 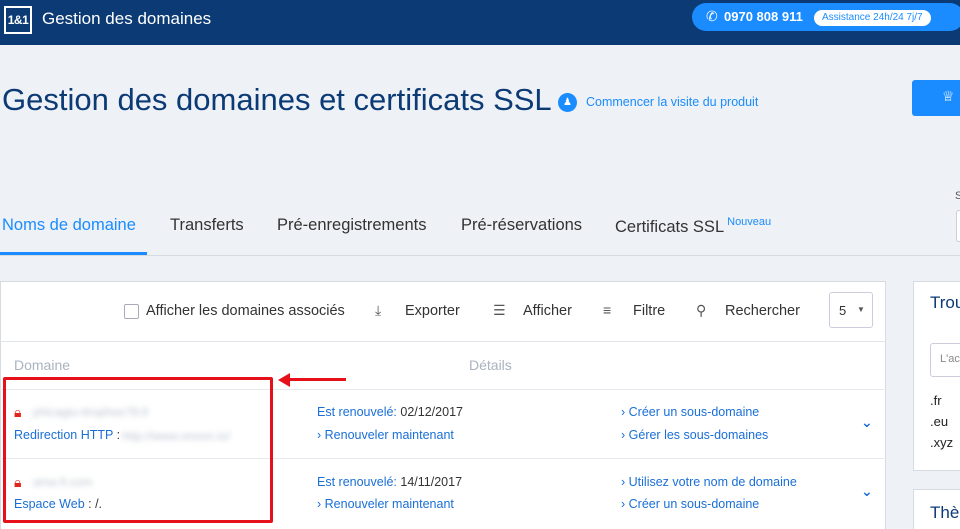 What do you see at coordinates (73, 253) in the screenshot?
I see `active-tab-indicator` at bounding box center [73, 253].